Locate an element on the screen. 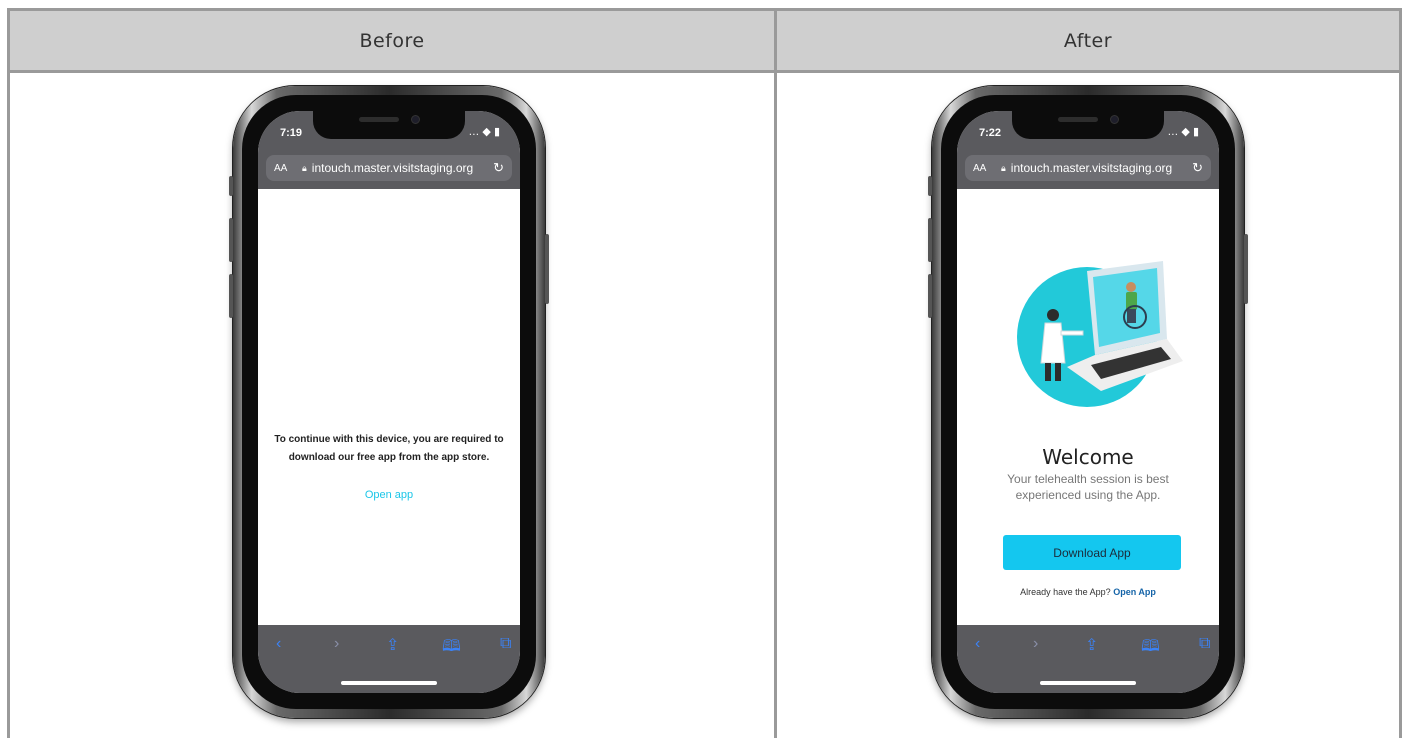  before-header: Before is located at coordinates (392, 40).